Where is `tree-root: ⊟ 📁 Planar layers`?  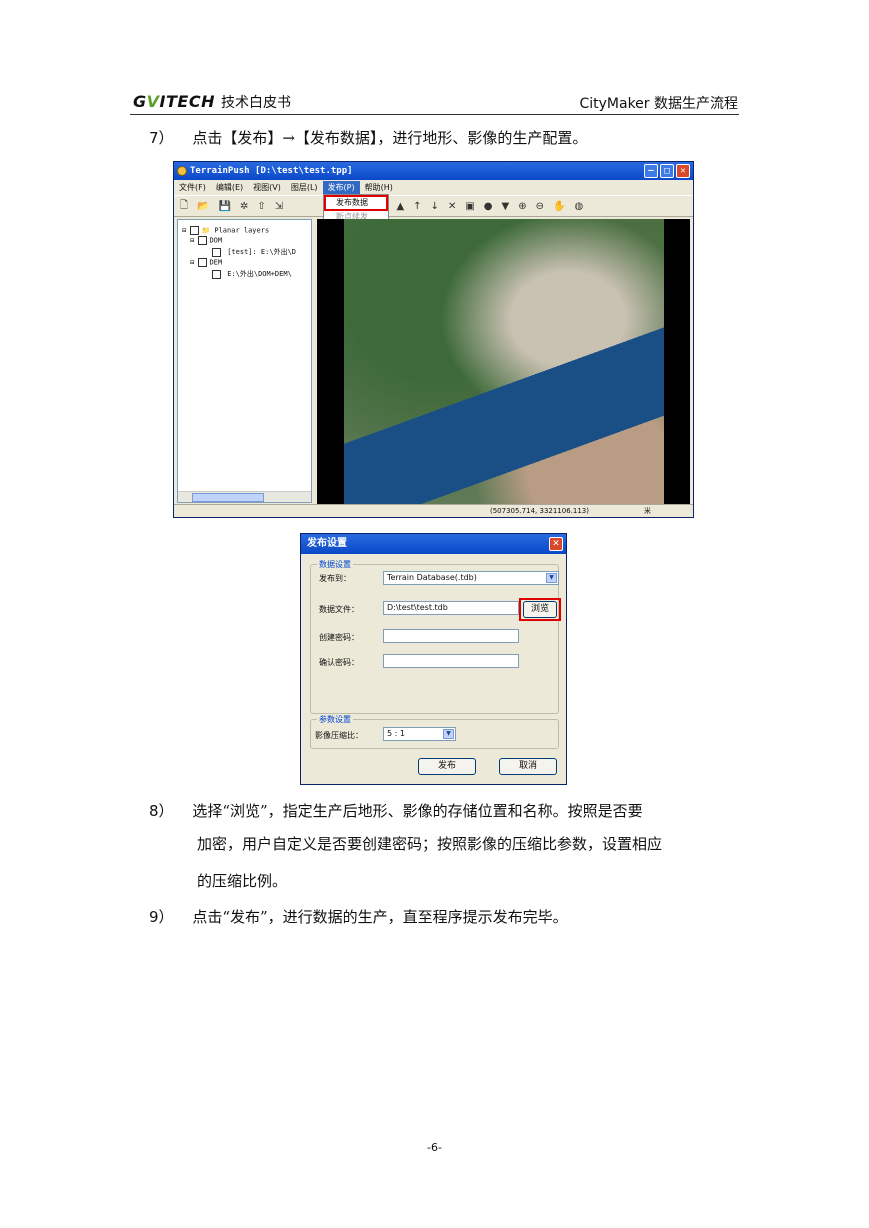
tree-root: ⊟ 📁 Planar layers is located at coordinates (225, 230).